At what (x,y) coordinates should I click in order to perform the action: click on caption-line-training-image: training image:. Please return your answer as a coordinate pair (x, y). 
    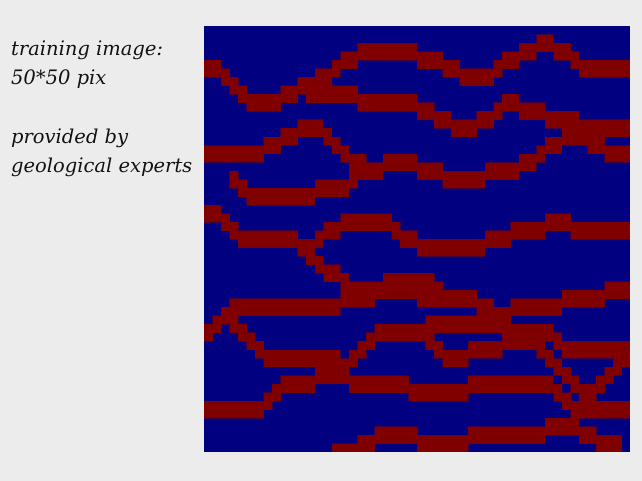
    Looking at the image, I should click on (87, 48).